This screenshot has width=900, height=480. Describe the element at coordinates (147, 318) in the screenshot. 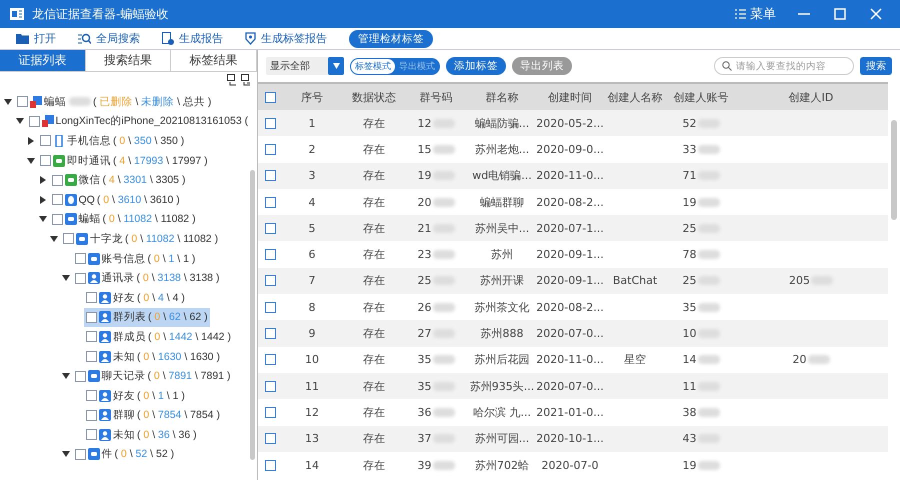

I see `tree-item: 群列表 ( 0 \ 62 \ 62 )` at that location.